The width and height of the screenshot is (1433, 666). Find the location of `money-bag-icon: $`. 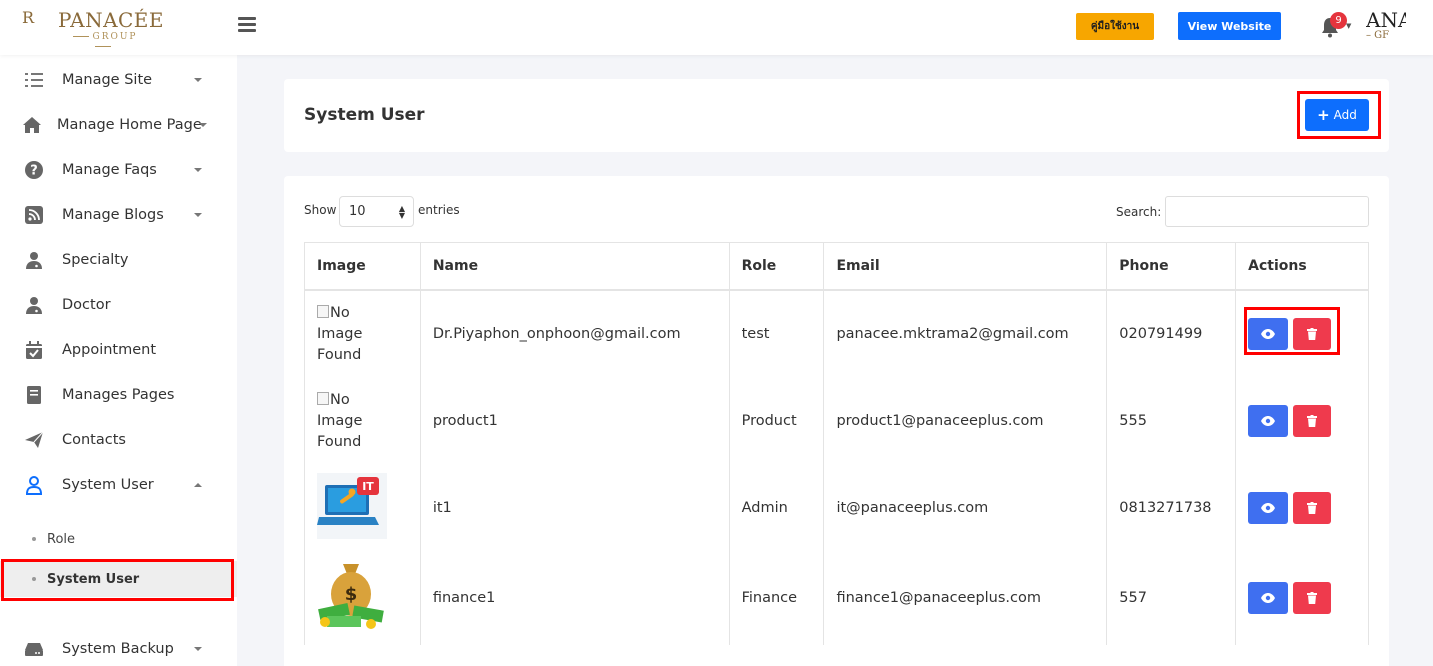

money-bag-icon: $ is located at coordinates (351, 596).